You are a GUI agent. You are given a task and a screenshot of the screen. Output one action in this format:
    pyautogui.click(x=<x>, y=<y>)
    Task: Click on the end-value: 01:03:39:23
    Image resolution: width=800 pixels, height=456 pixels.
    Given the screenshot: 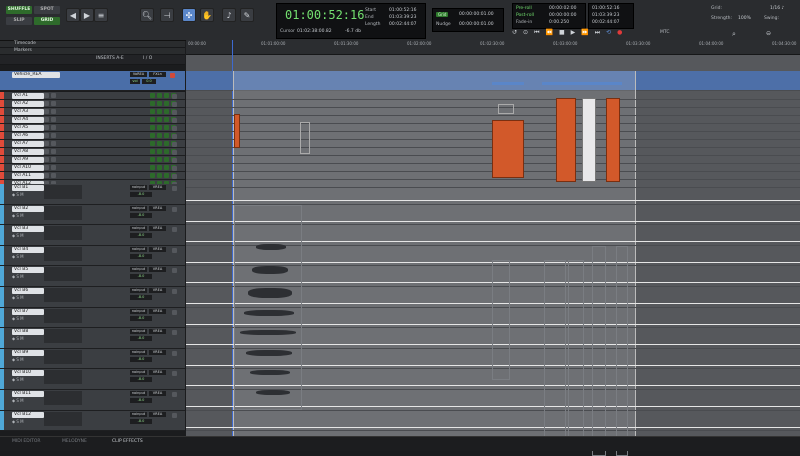 What is the action you would take?
    pyautogui.click(x=402, y=17)
    